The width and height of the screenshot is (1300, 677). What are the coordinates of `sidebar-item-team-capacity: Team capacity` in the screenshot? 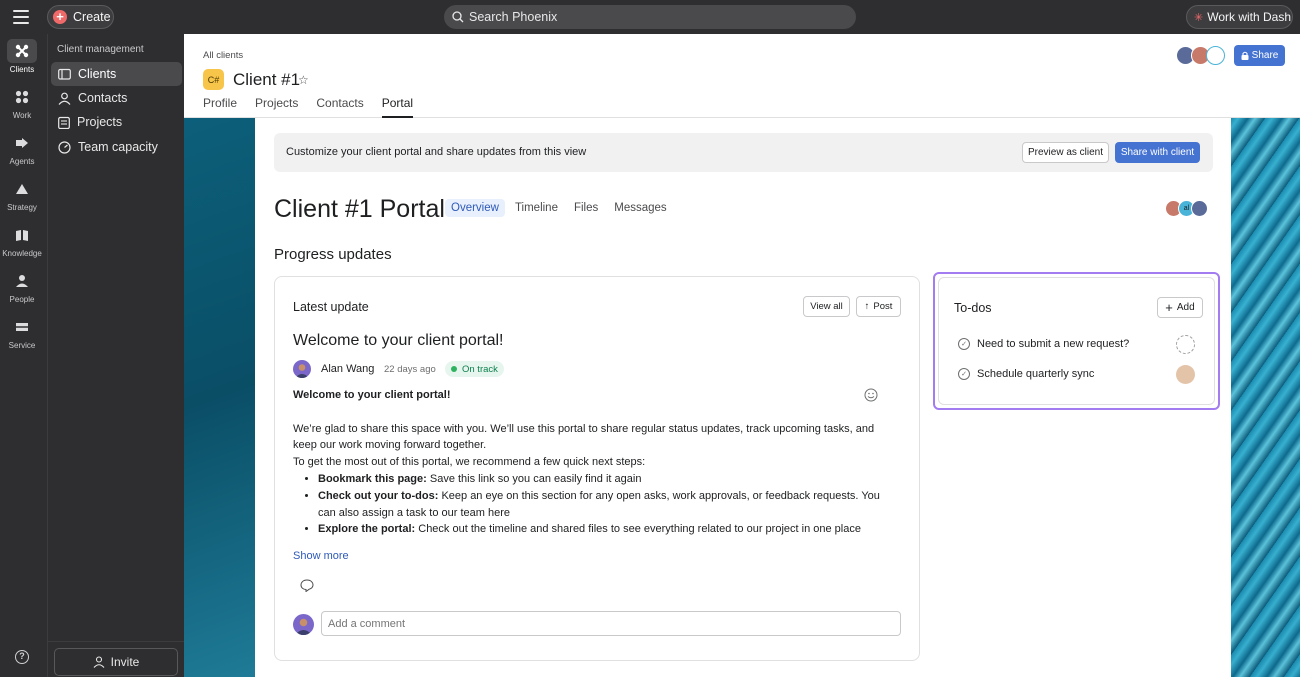 It's located at (116, 147).